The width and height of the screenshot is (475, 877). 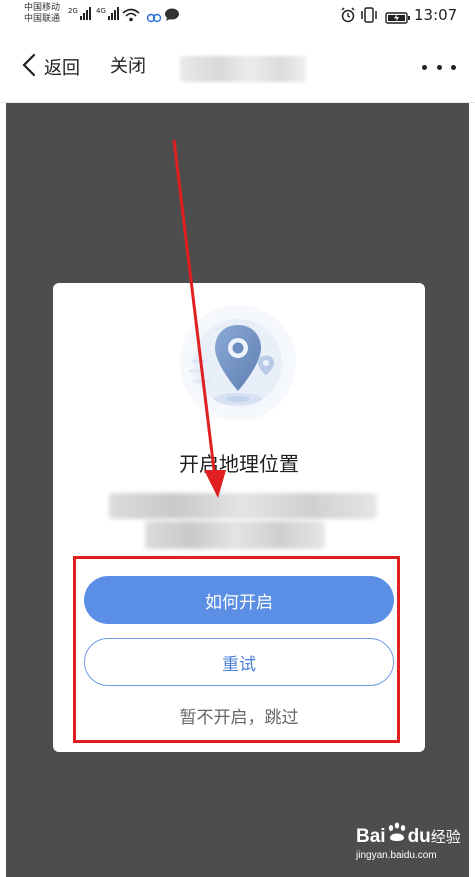 I want to click on nav-bar: 返回 关闭, so click(x=237, y=68).